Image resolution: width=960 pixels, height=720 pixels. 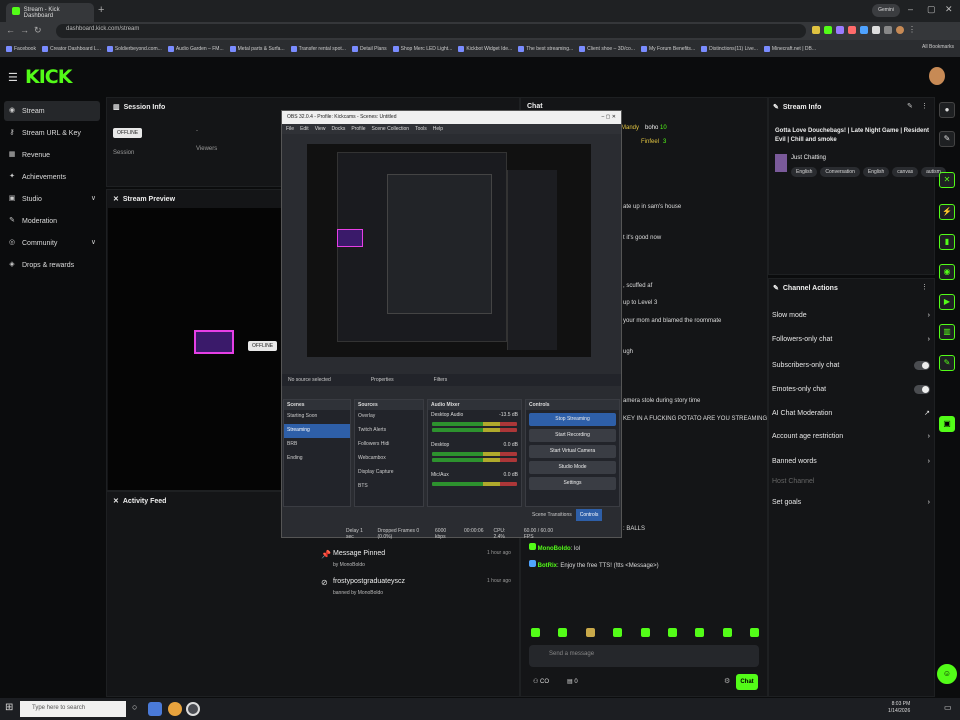 I want to click on user-avatar, so click(x=937, y=76).